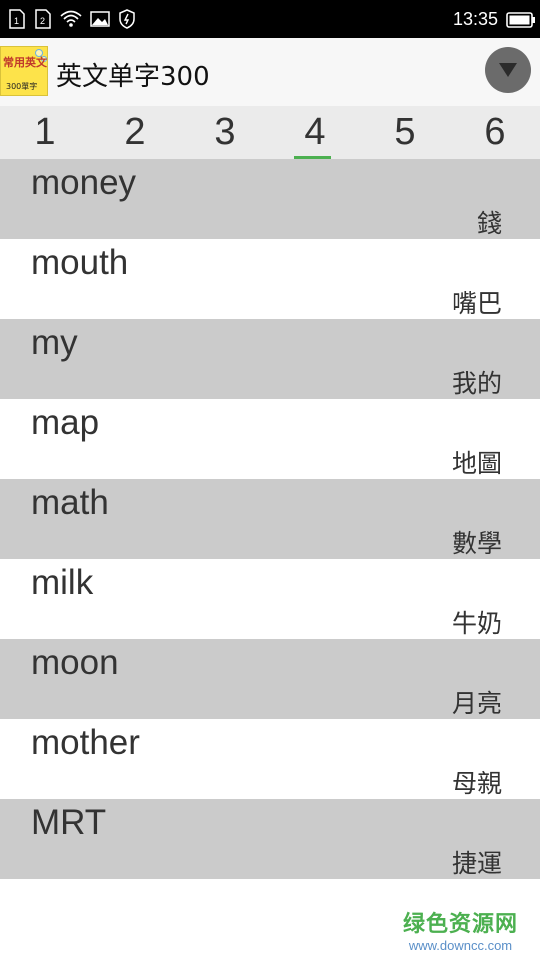 Image resolution: width=540 pixels, height=960 pixels. I want to click on triangle-down-icon, so click(508, 70).